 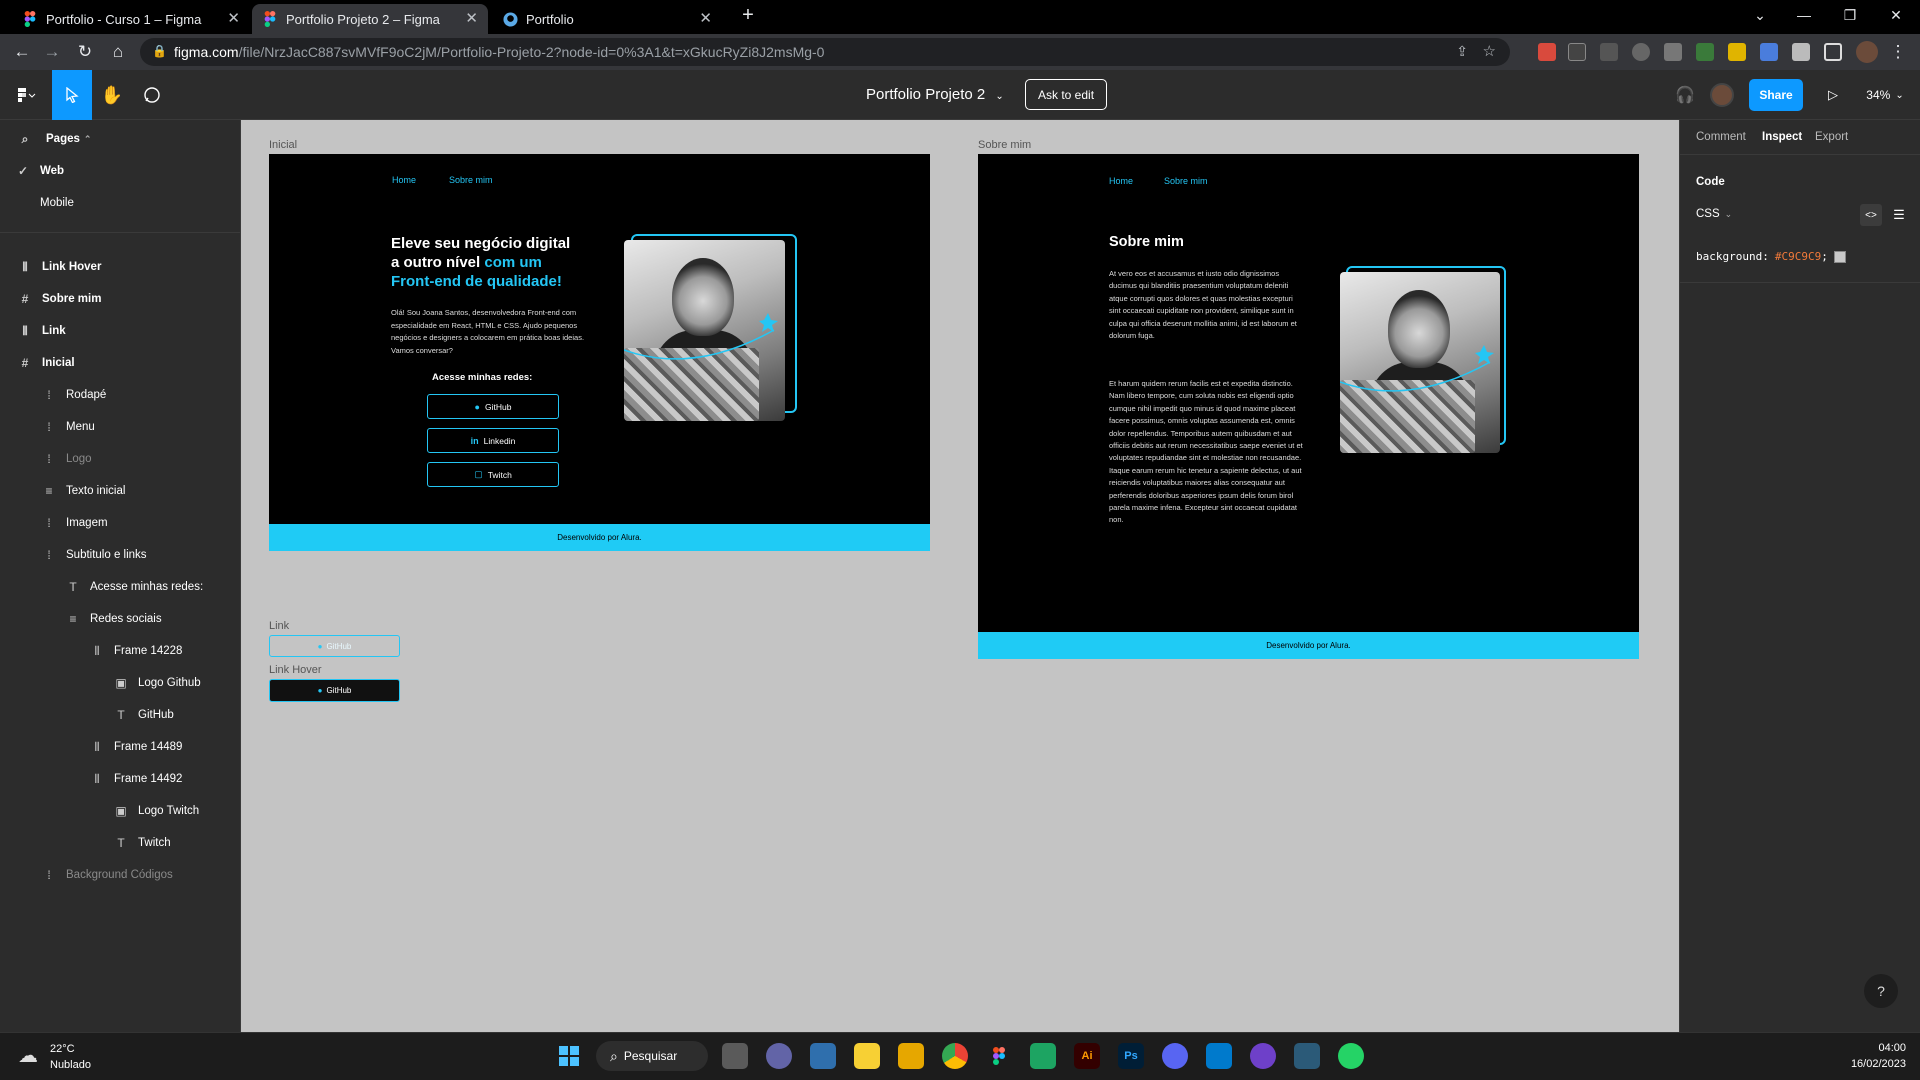 I want to click on settings-extension-icon, so click(x=1641, y=52).